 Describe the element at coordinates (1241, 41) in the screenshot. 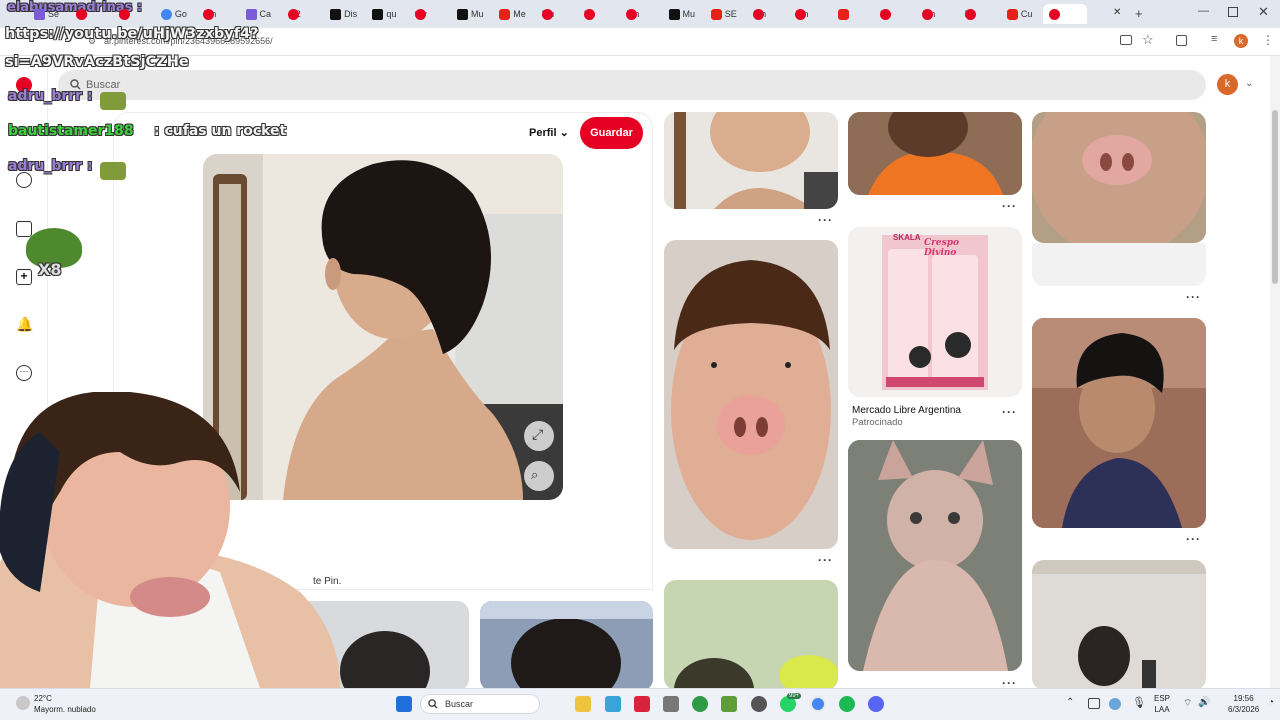

I see `browser-profile-avatar: k` at that location.